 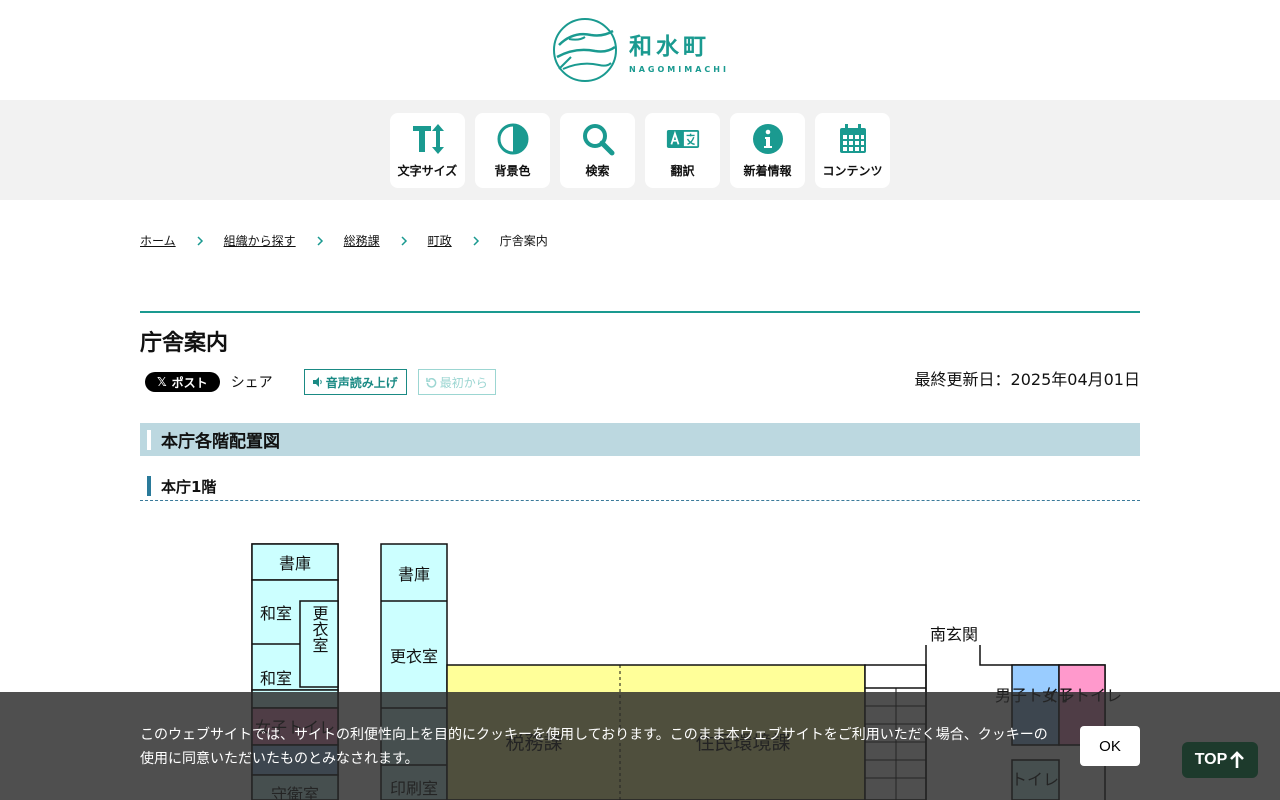 What do you see at coordinates (427, 170) in the screenshot?
I see `text-size-label: 文字サイズ` at bounding box center [427, 170].